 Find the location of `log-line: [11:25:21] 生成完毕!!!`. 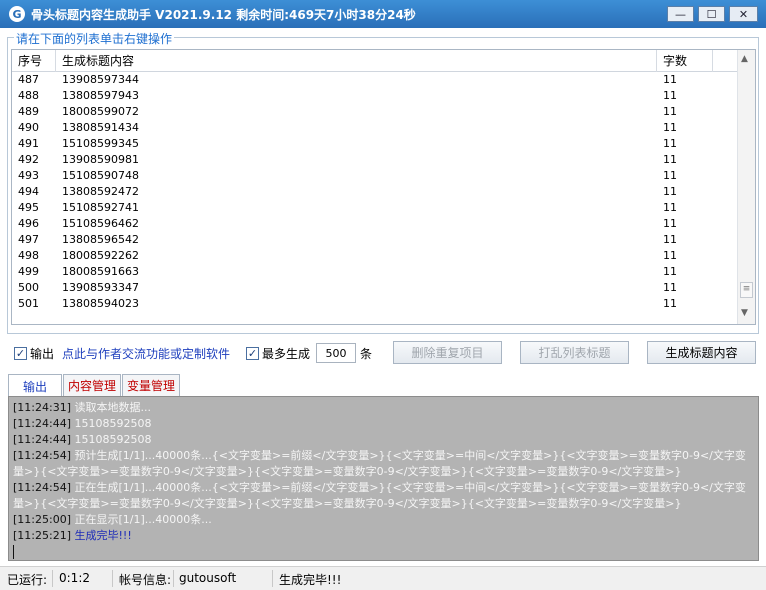

log-line: [11:25:21] 生成完毕!!! is located at coordinates (383, 536).